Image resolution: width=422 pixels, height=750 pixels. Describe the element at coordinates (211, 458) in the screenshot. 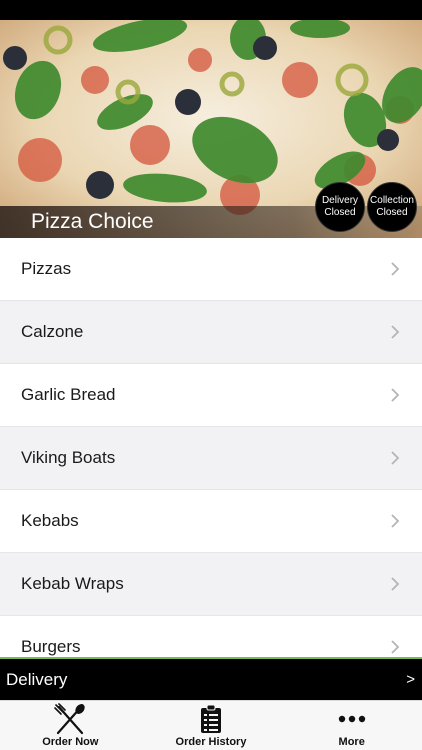

I see `menu-item-viking-boats: Viking Boats` at that location.